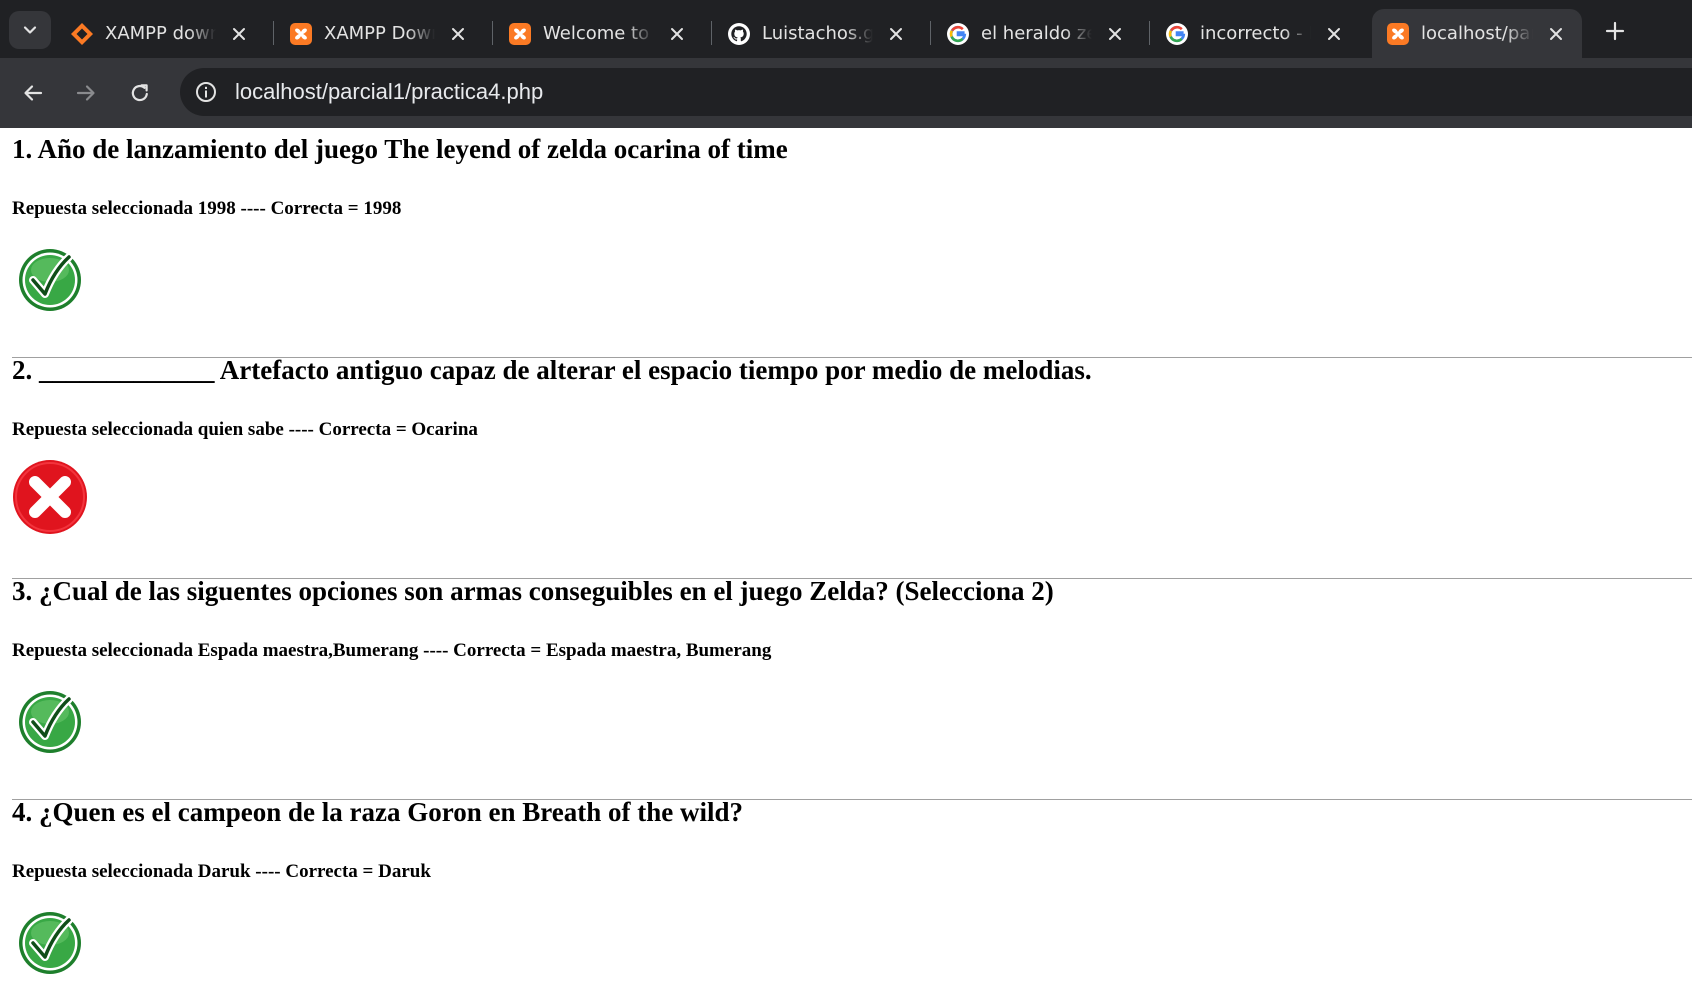  I want to click on tab-title: Welcome to X, so click(598, 33).